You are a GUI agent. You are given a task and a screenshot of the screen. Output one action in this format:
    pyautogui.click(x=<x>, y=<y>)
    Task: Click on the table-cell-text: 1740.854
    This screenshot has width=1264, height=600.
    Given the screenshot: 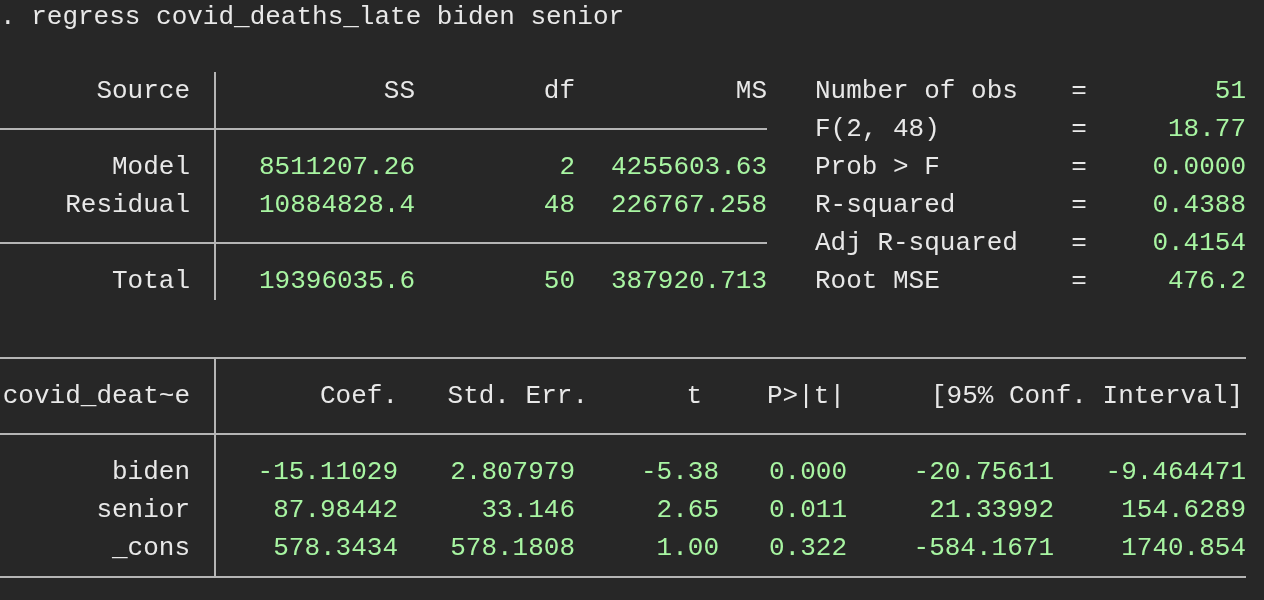 What is the action you would take?
    pyautogui.click(x=1183, y=548)
    